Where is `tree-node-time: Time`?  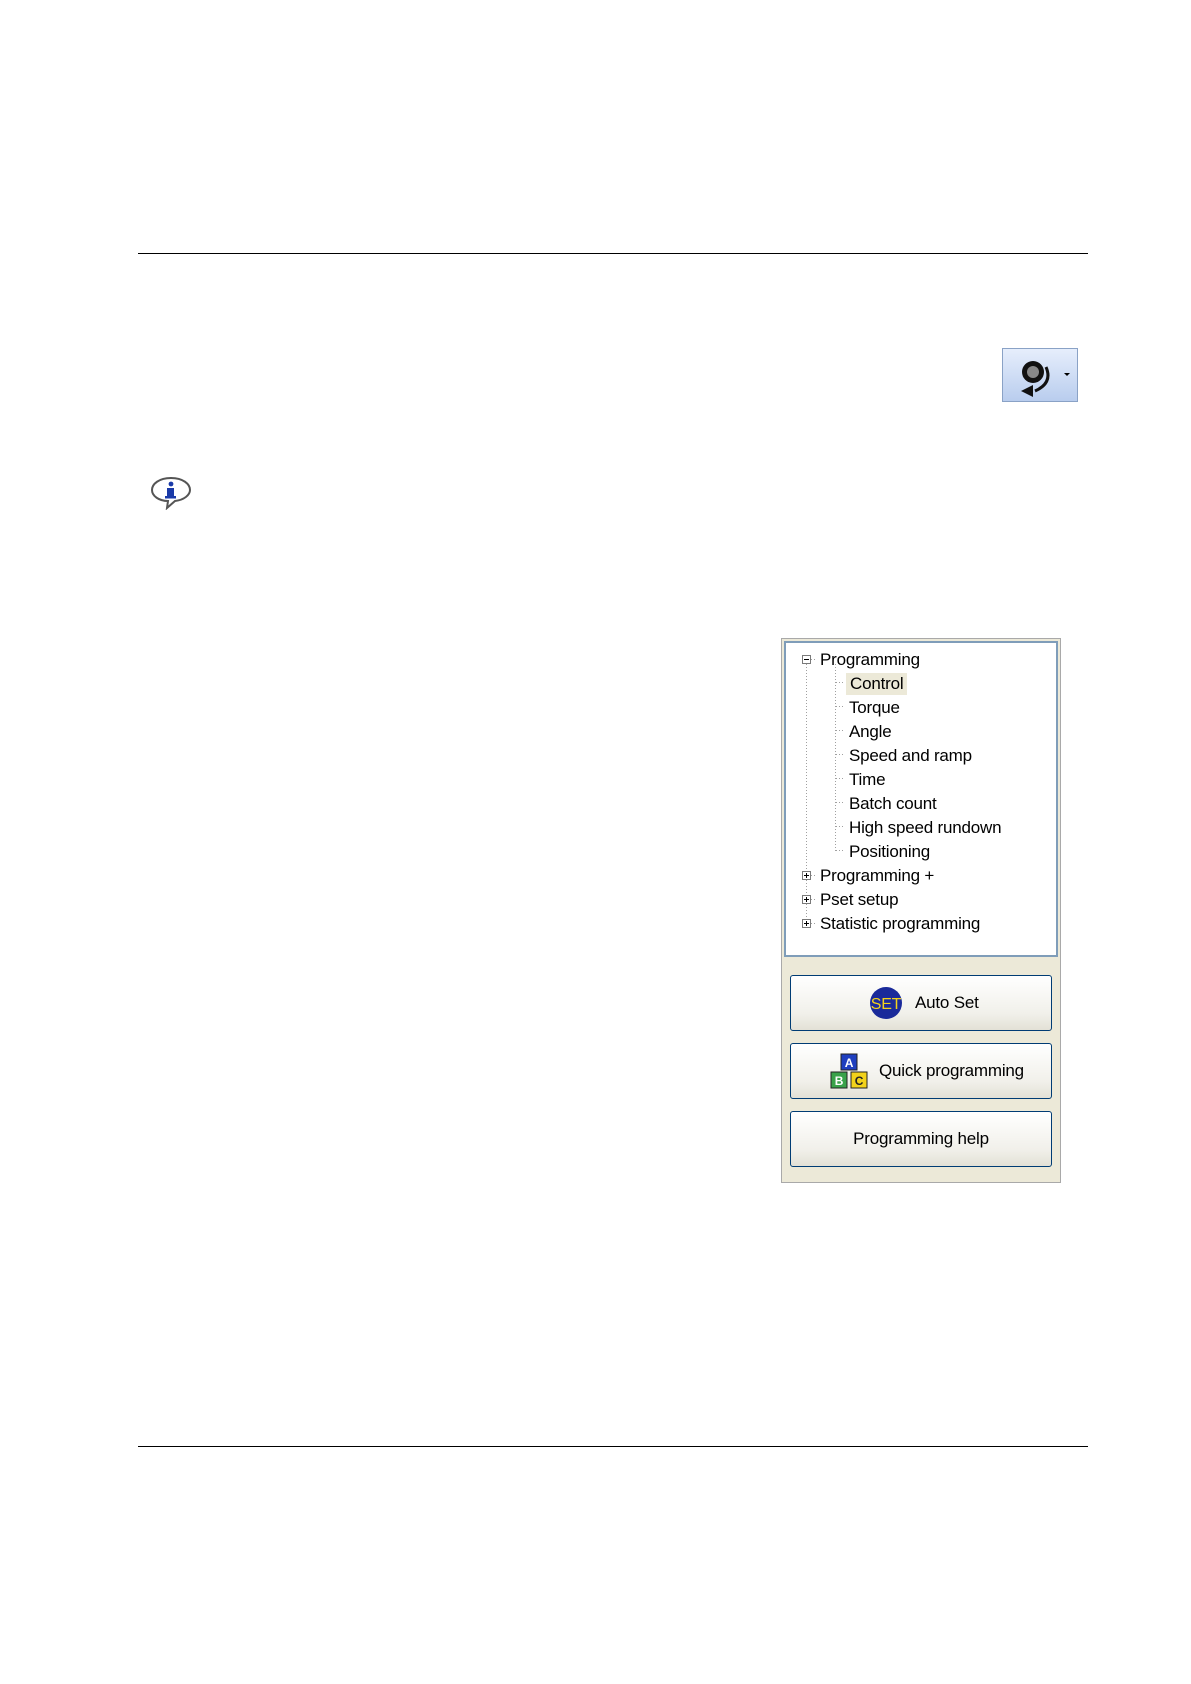
tree-node-time: Time is located at coordinates (867, 780).